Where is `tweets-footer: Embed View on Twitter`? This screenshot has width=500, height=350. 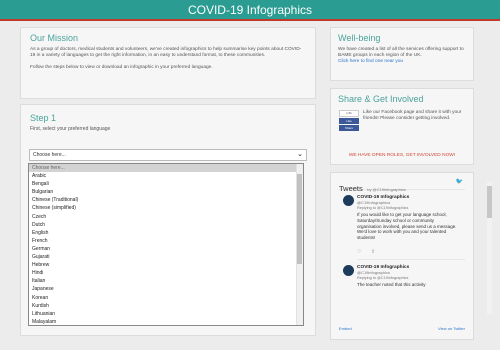
tweets-footer: Embed View on Twitter is located at coordinates (402, 328).